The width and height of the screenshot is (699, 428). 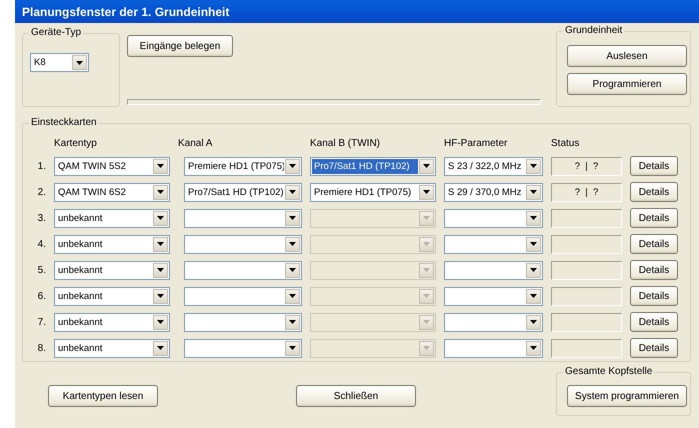 I want to click on row-number: 3., so click(x=41, y=218).